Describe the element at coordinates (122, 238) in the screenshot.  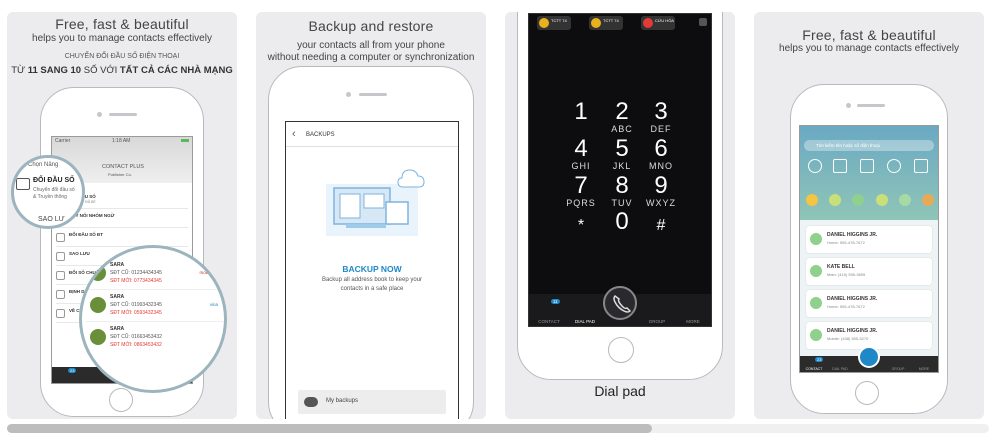
I see `menu-row: ĐỔI ĐẦU SỐ ĐT` at that location.